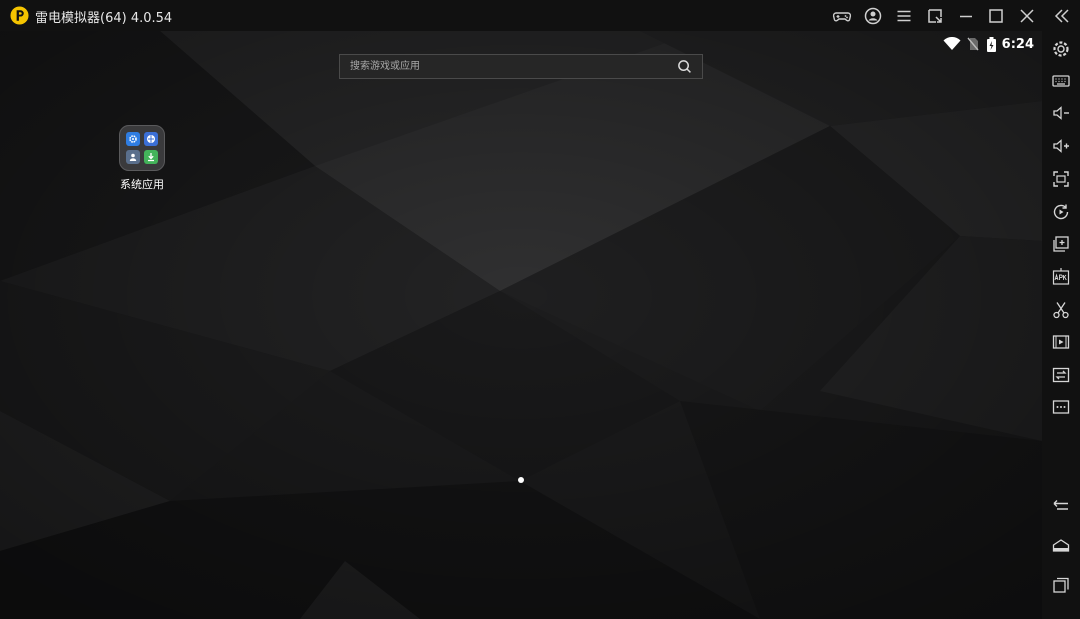 The height and width of the screenshot is (619, 1080). What do you see at coordinates (1061, 179) in the screenshot?
I see `screenshot-icon` at bounding box center [1061, 179].